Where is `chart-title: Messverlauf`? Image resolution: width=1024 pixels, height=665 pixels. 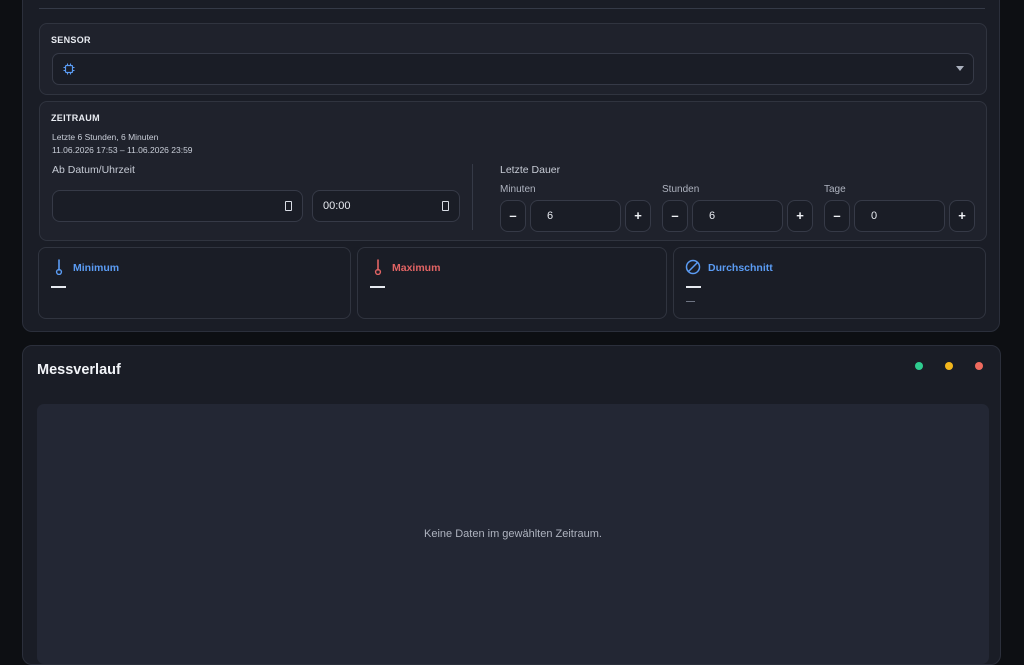 chart-title: Messverlauf is located at coordinates (79, 370).